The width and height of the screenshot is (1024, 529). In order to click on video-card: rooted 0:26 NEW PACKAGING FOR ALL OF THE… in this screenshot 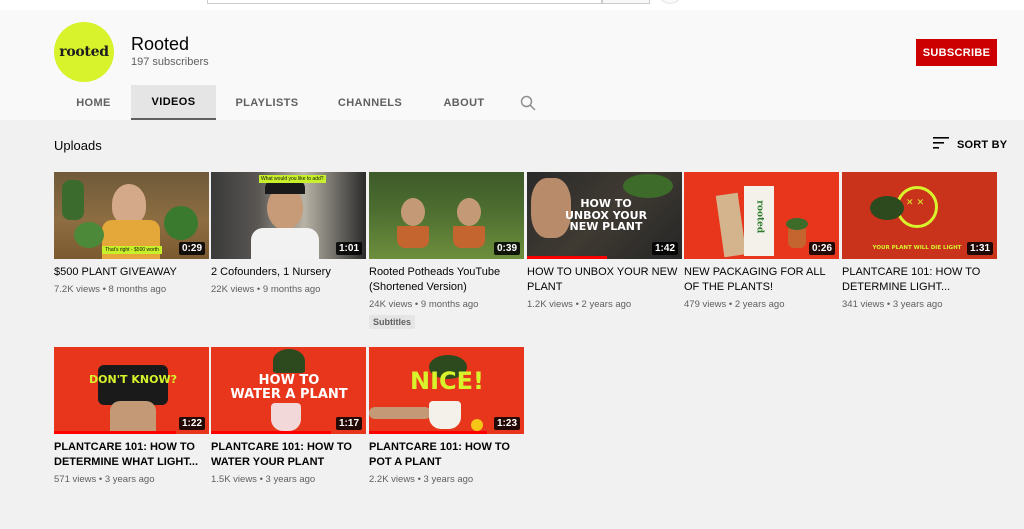, I will do `click(761, 241)`.